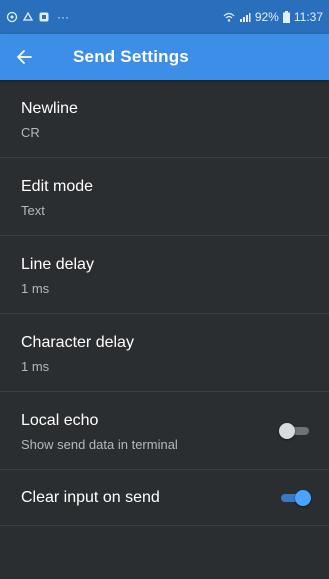  Describe the element at coordinates (49, 108) in the screenshot. I see `setting-title: Newline` at that location.